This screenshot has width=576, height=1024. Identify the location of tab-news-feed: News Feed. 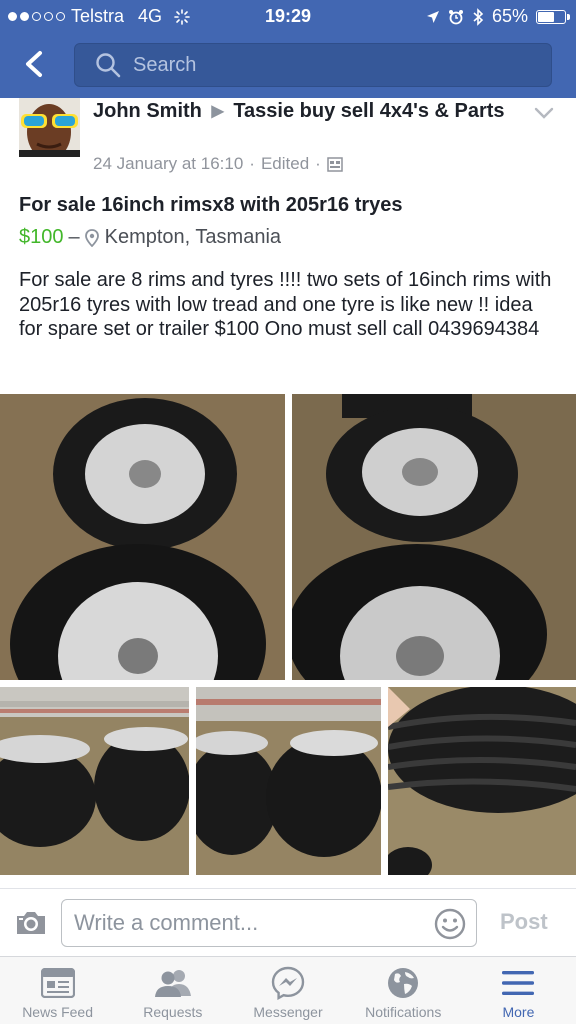
(57, 990).